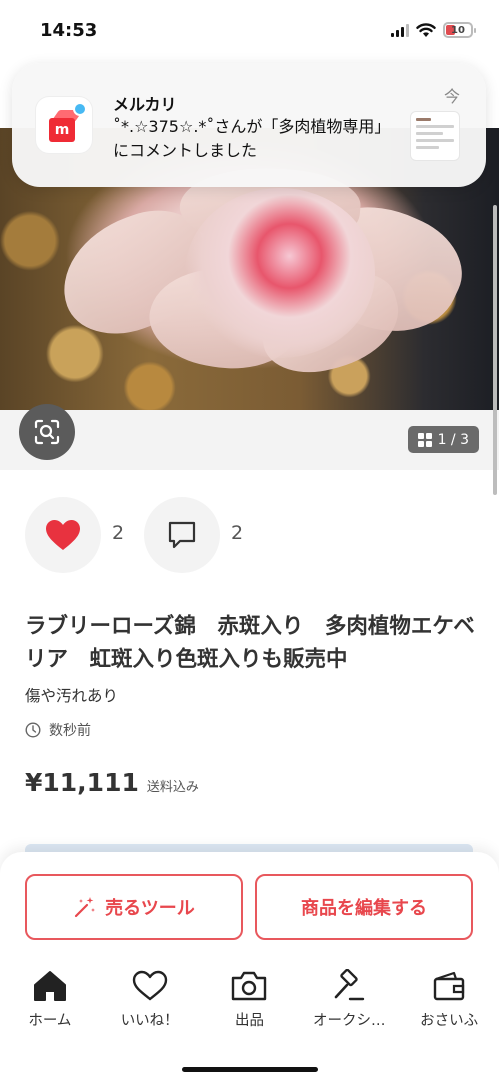 The image size is (499, 1080). Describe the element at coordinates (69, 30) in the screenshot. I see `status-time: 14:53` at that location.